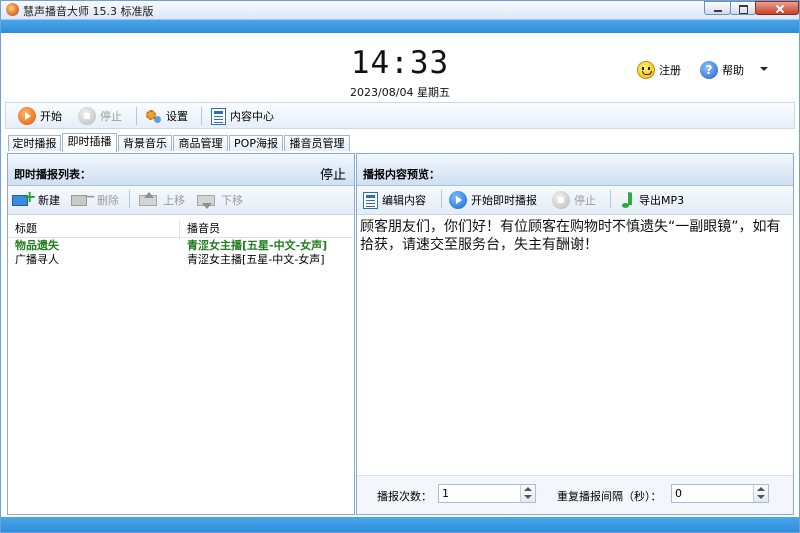 This screenshot has width=800, height=533. I want to click on column-divider, so click(179, 230).